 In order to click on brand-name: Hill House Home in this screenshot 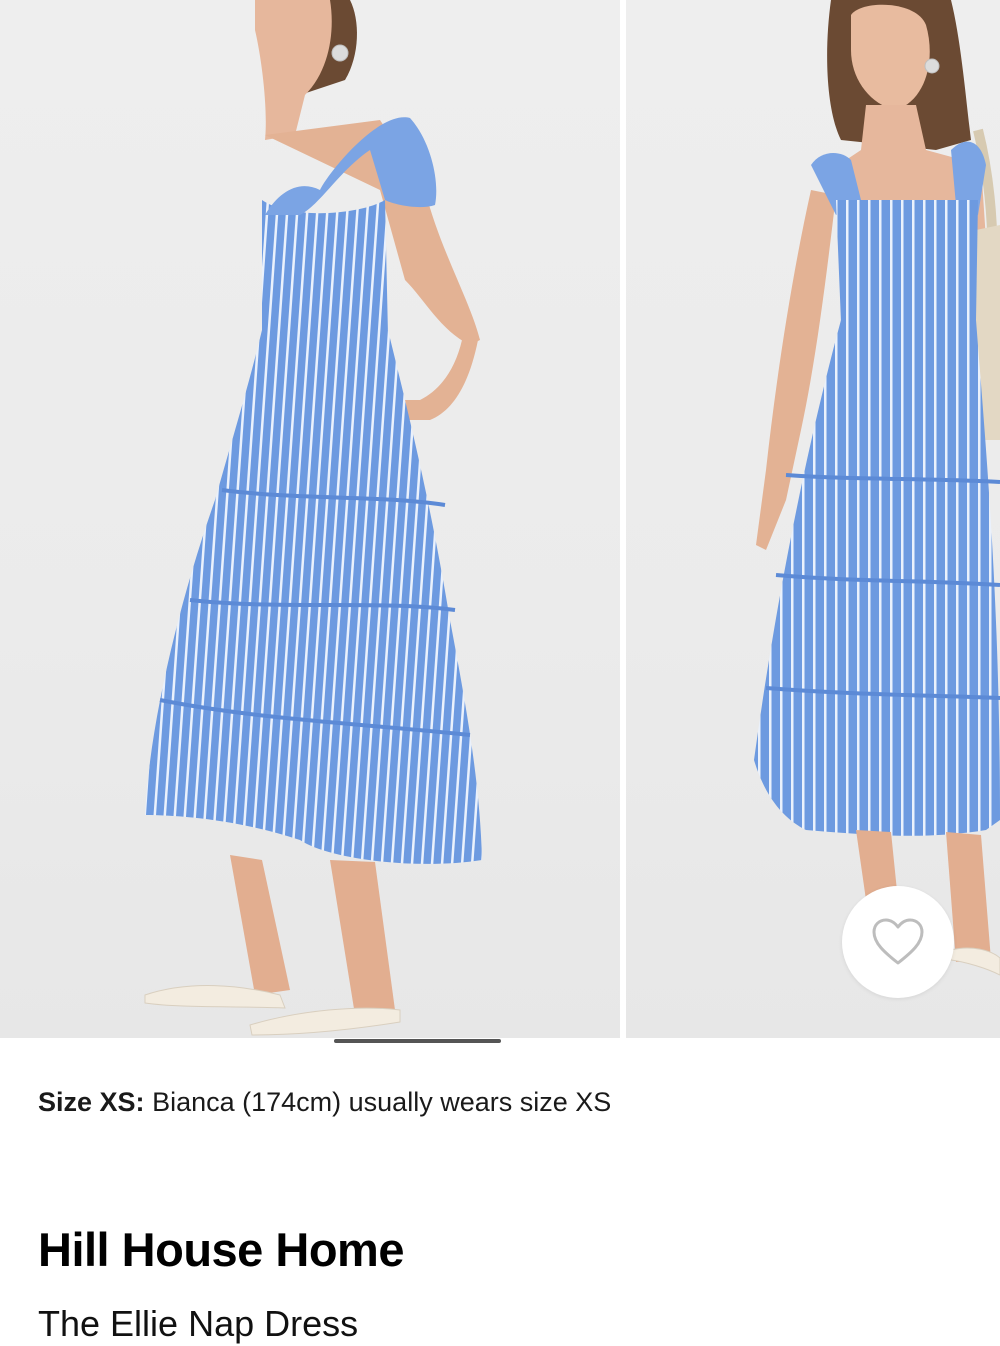, I will do `click(221, 1250)`.